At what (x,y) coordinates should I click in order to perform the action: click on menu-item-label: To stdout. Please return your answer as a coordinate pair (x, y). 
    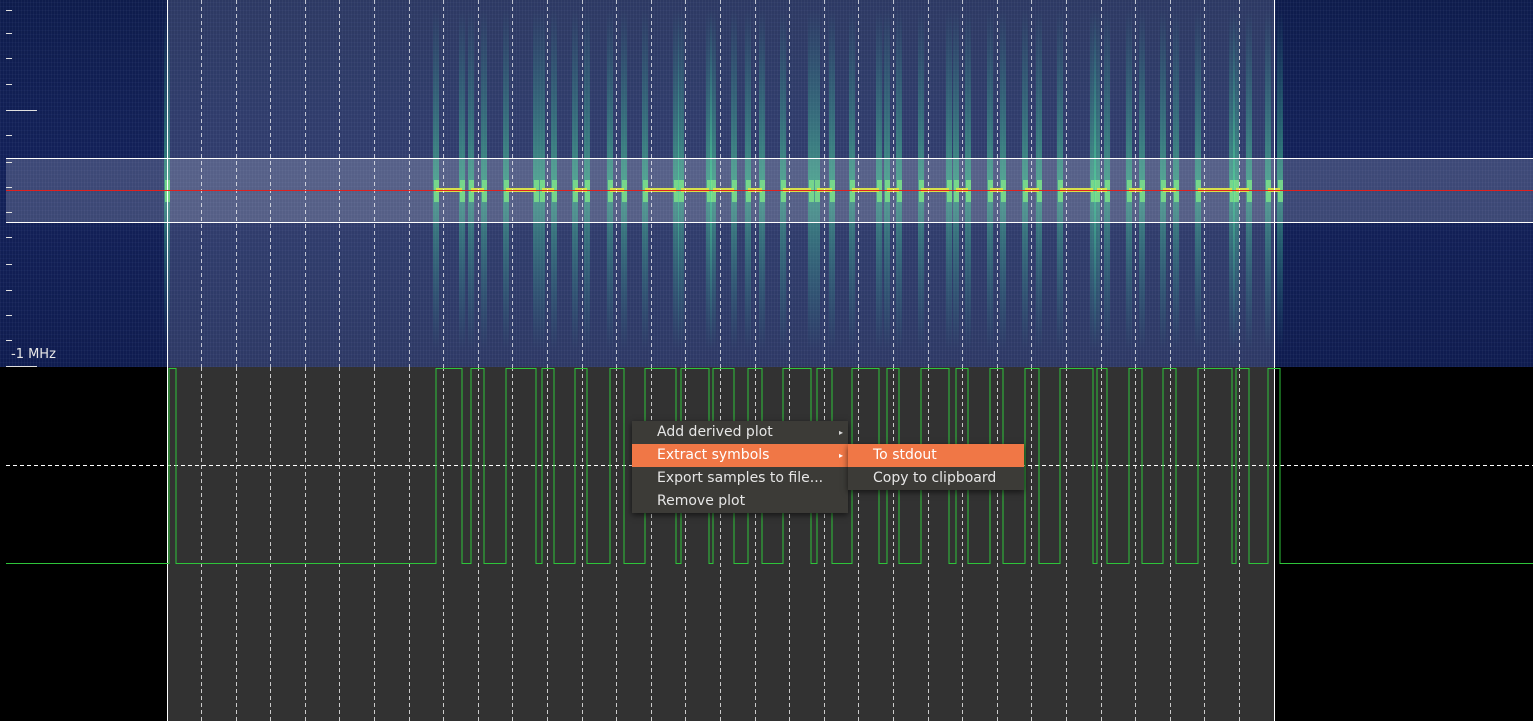
    Looking at the image, I should click on (905, 455).